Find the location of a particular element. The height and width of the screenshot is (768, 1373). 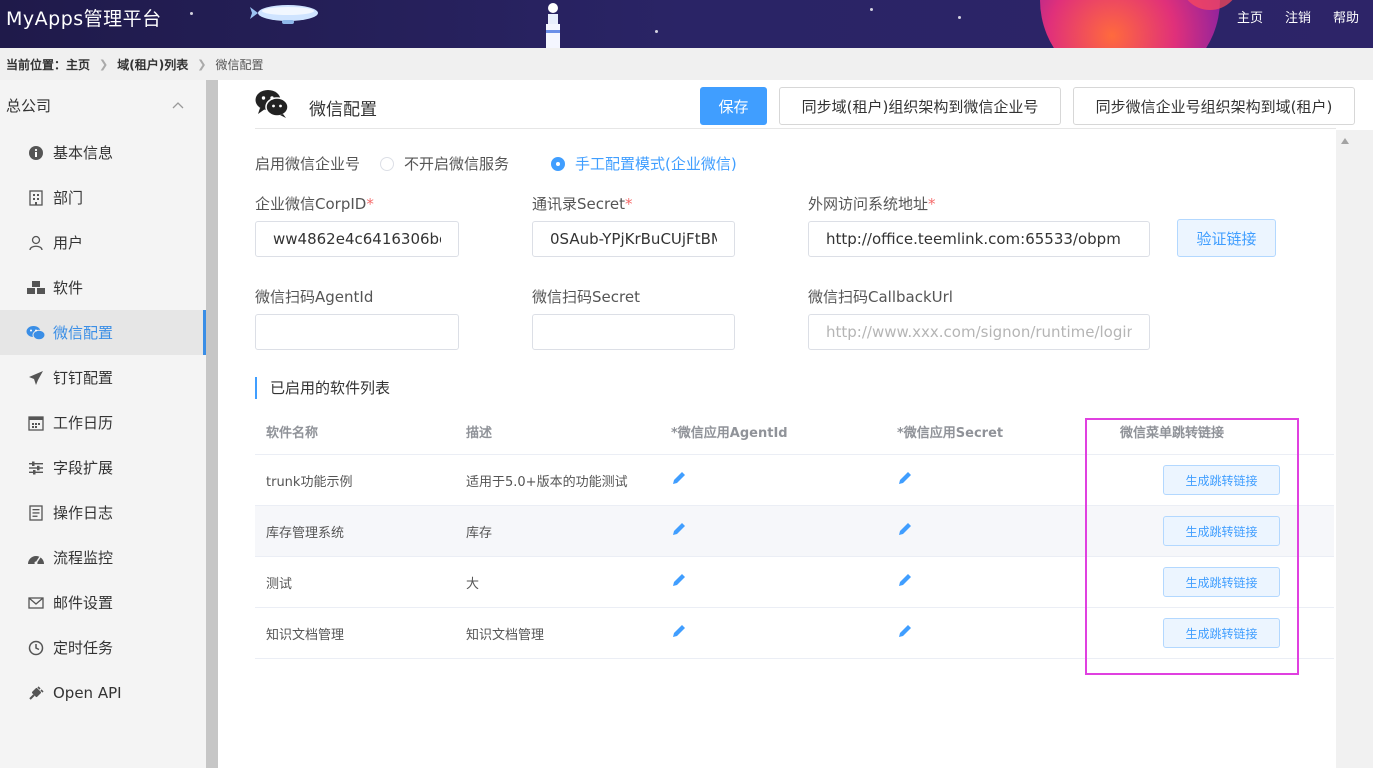

sidebar-item-label: 部门 is located at coordinates (68, 198).